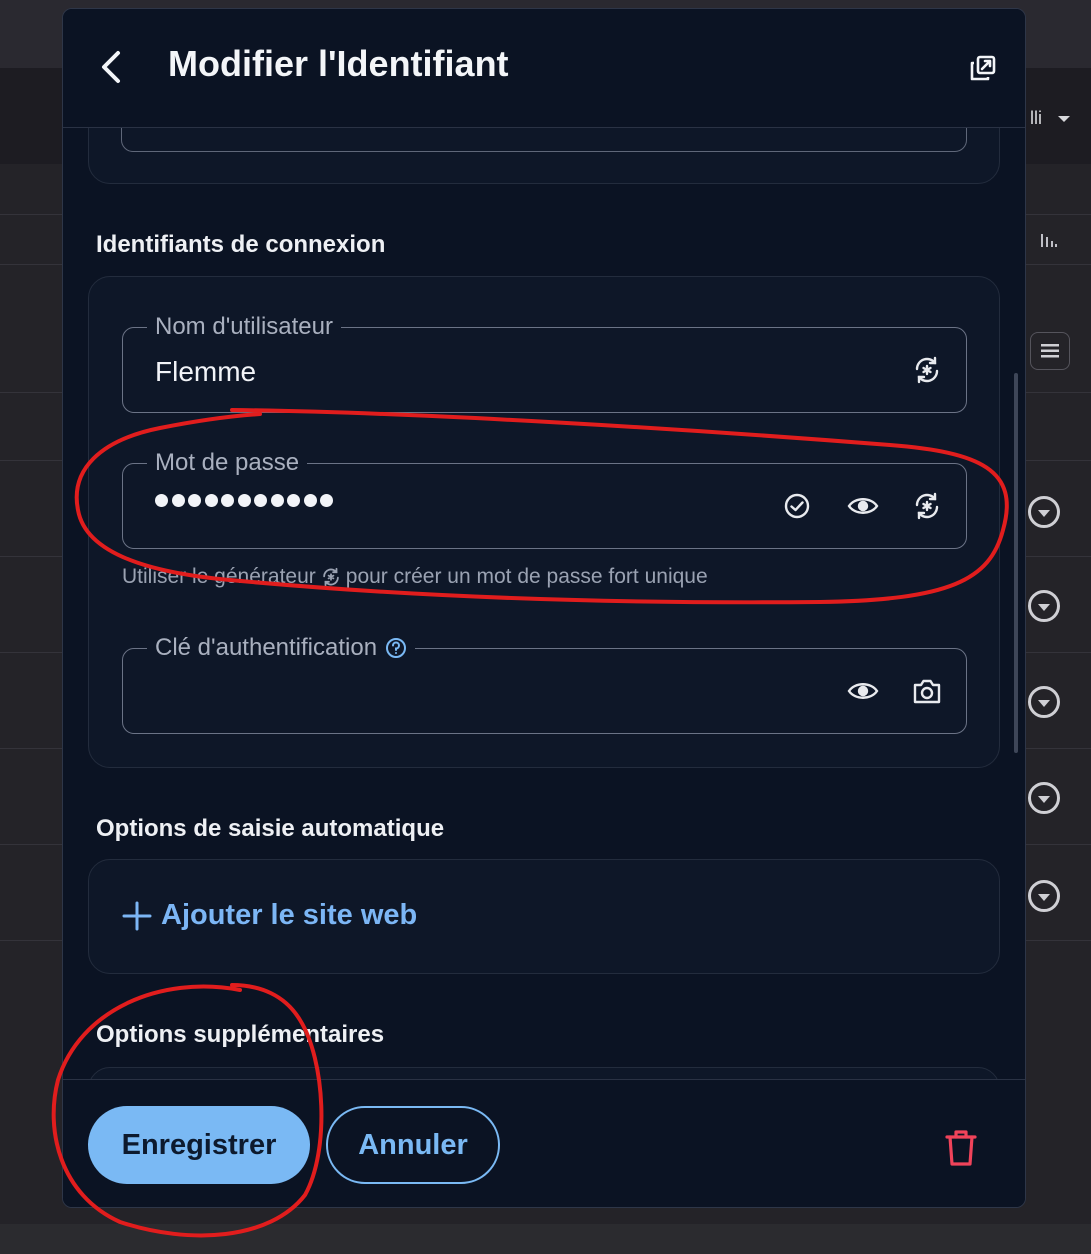 Image resolution: width=1091 pixels, height=1254 pixels. I want to click on username-value: Flemme, so click(205, 372).